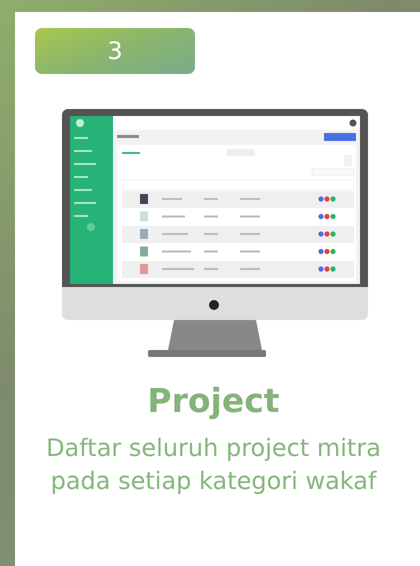  Describe the element at coordinates (115, 51) in the screenshot. I see `step-number-badge: 3` at that location.